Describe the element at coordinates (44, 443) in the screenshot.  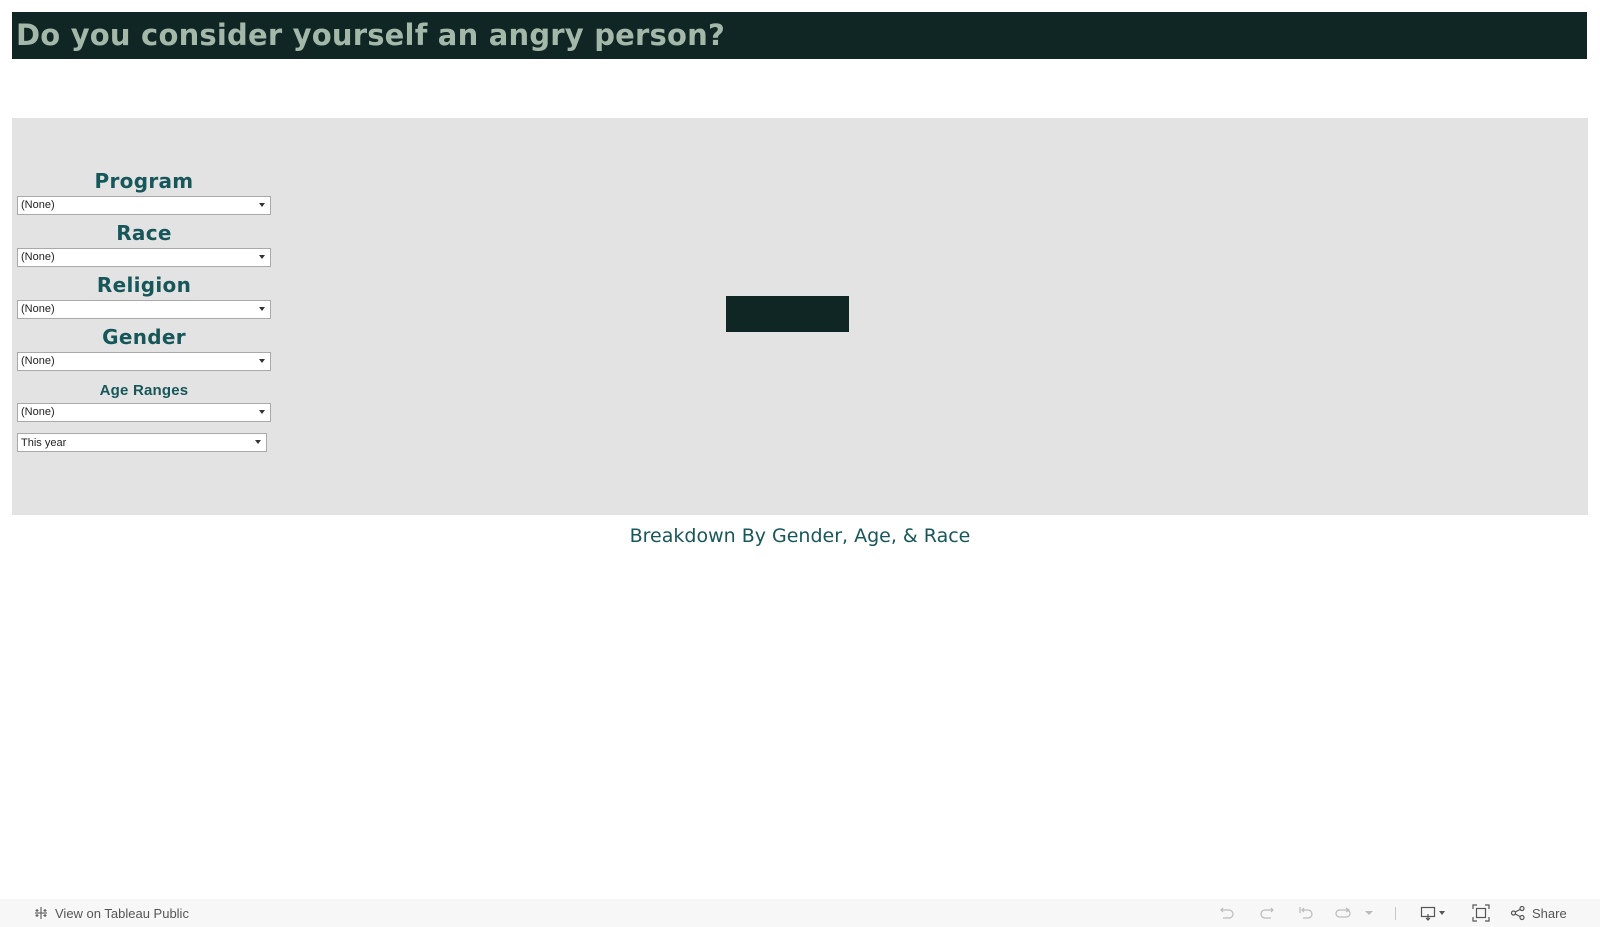
I see `date-filter-value: This year` at that location.